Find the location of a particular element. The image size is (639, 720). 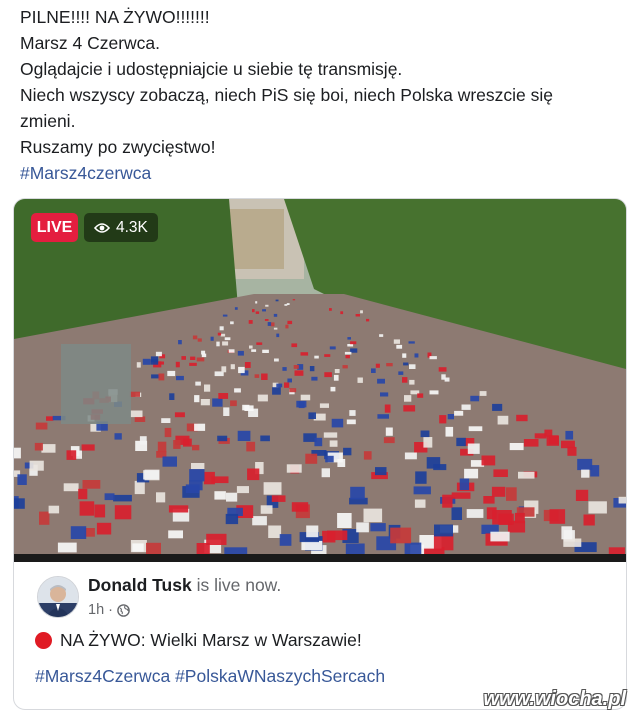

broadcaster-name: Donald Tusk is located at coordinates (140, 585).